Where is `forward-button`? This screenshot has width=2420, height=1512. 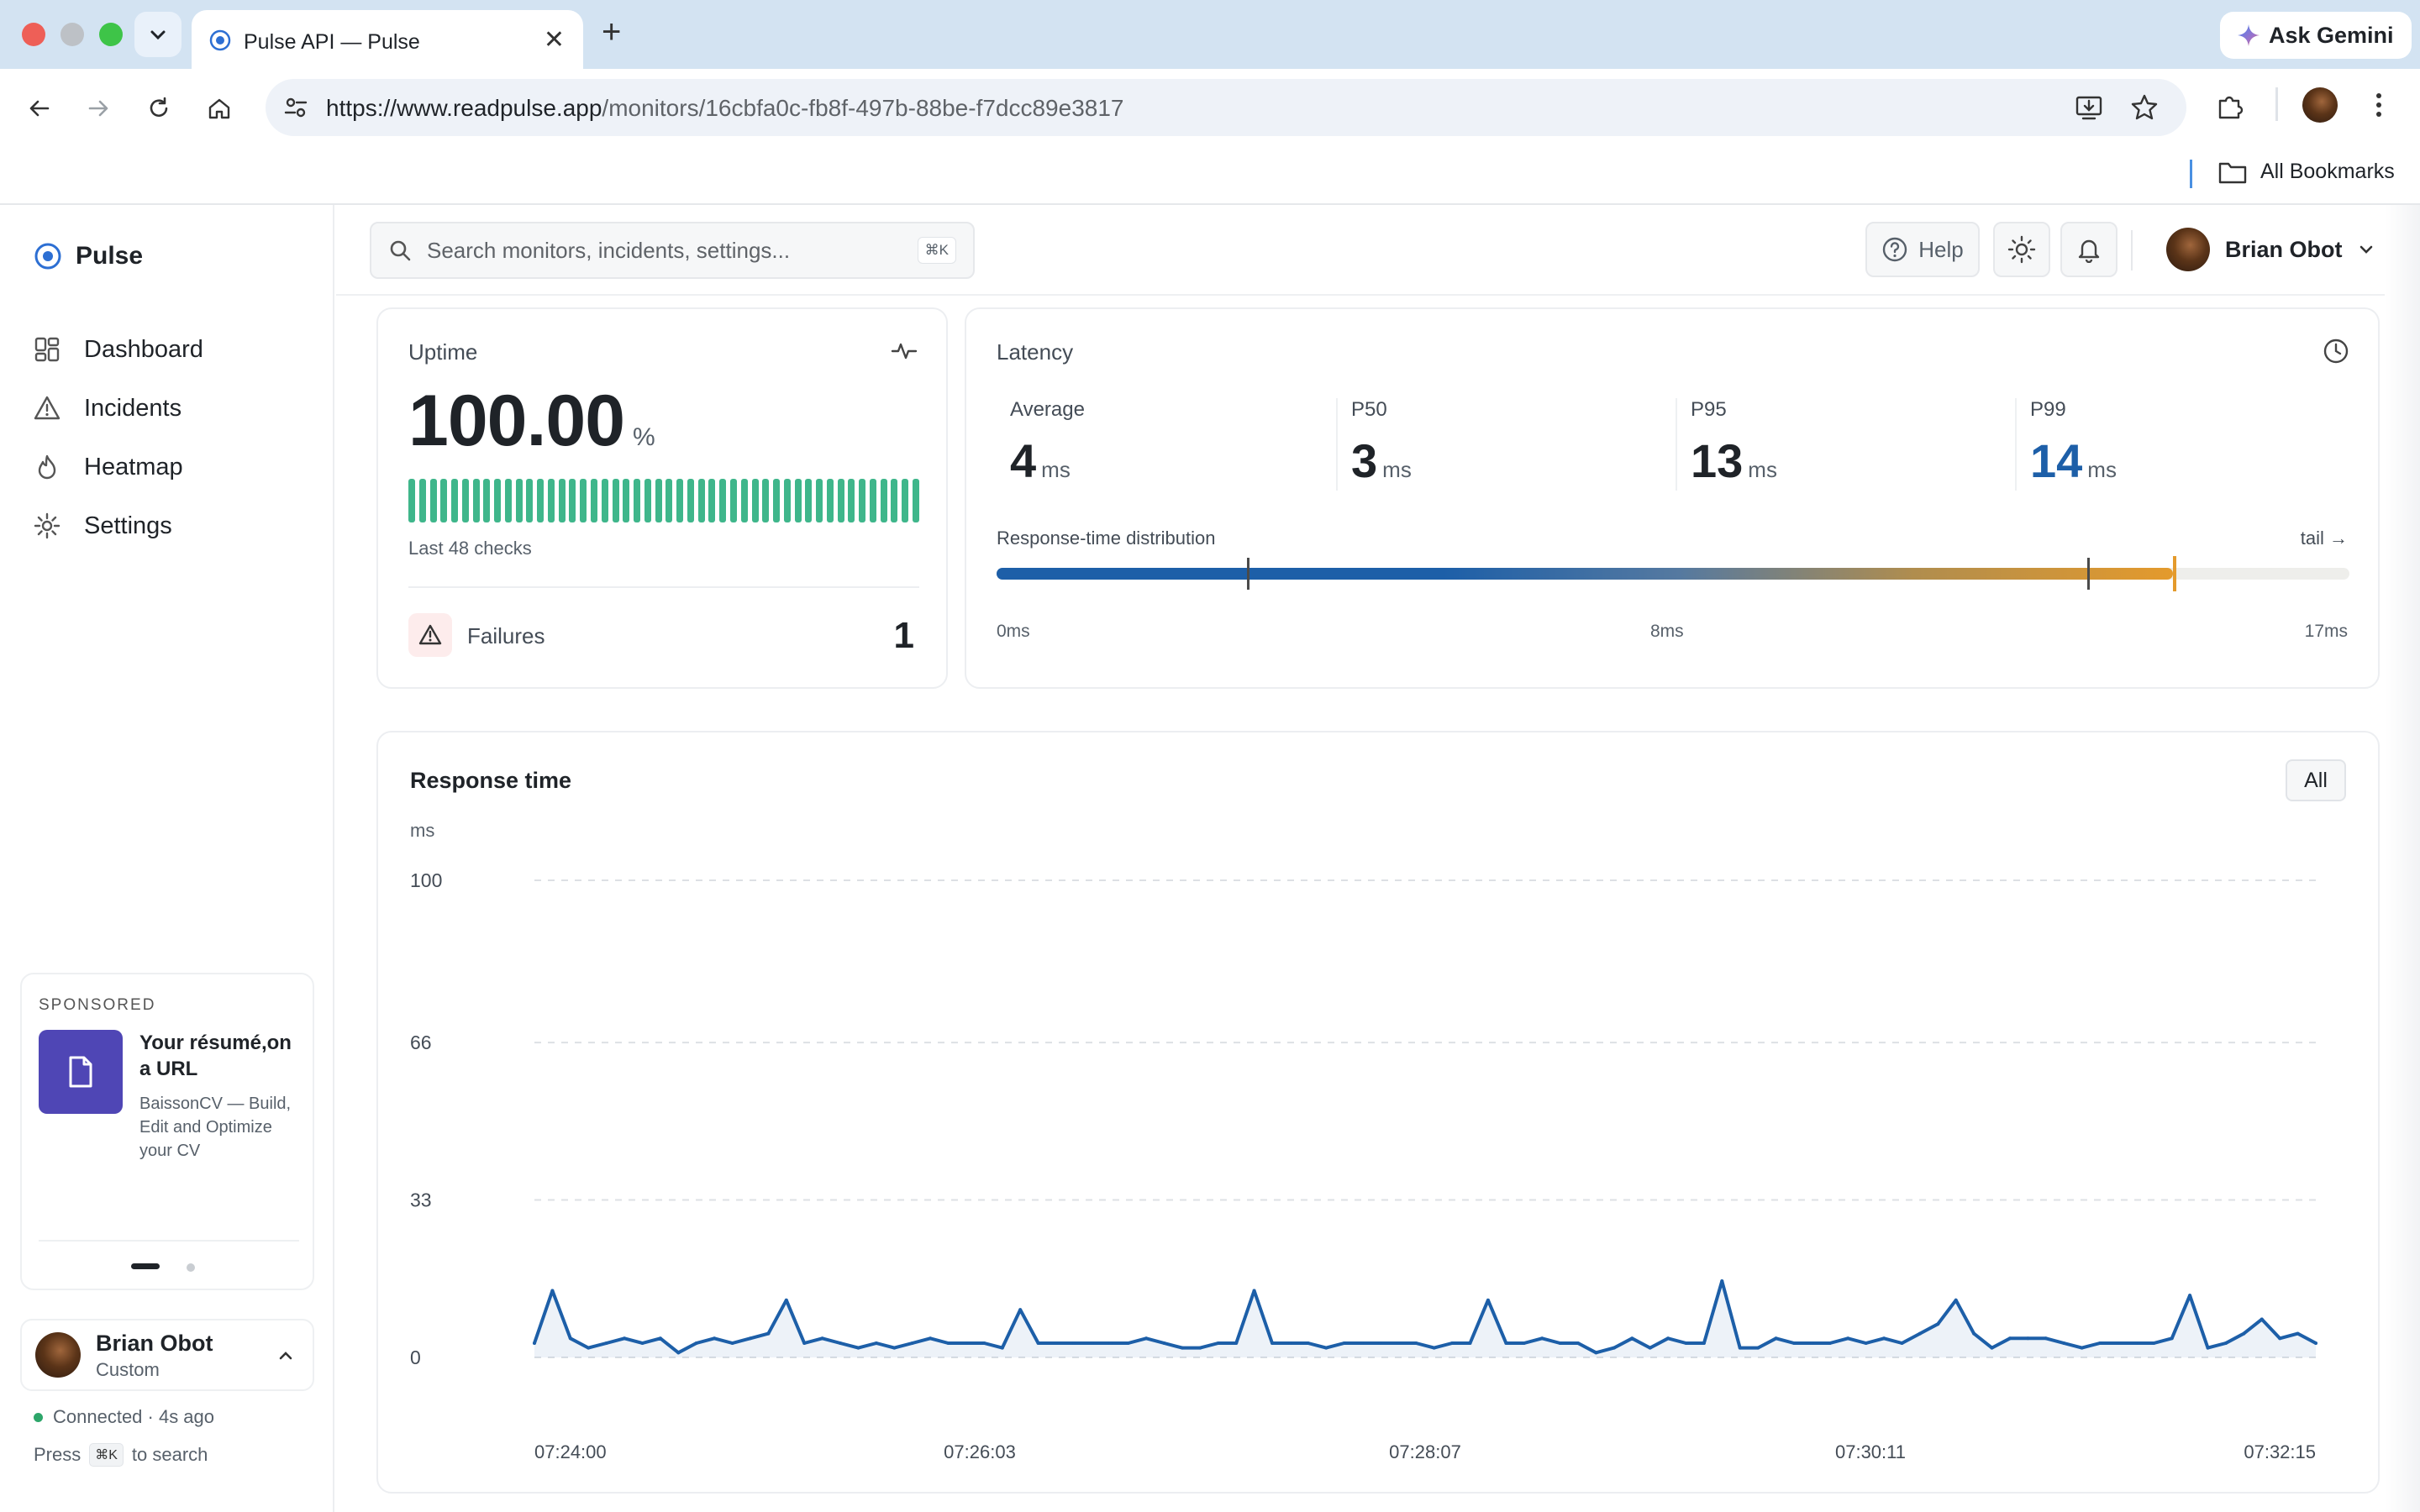 forward-button is located at coordinates (98, 108).